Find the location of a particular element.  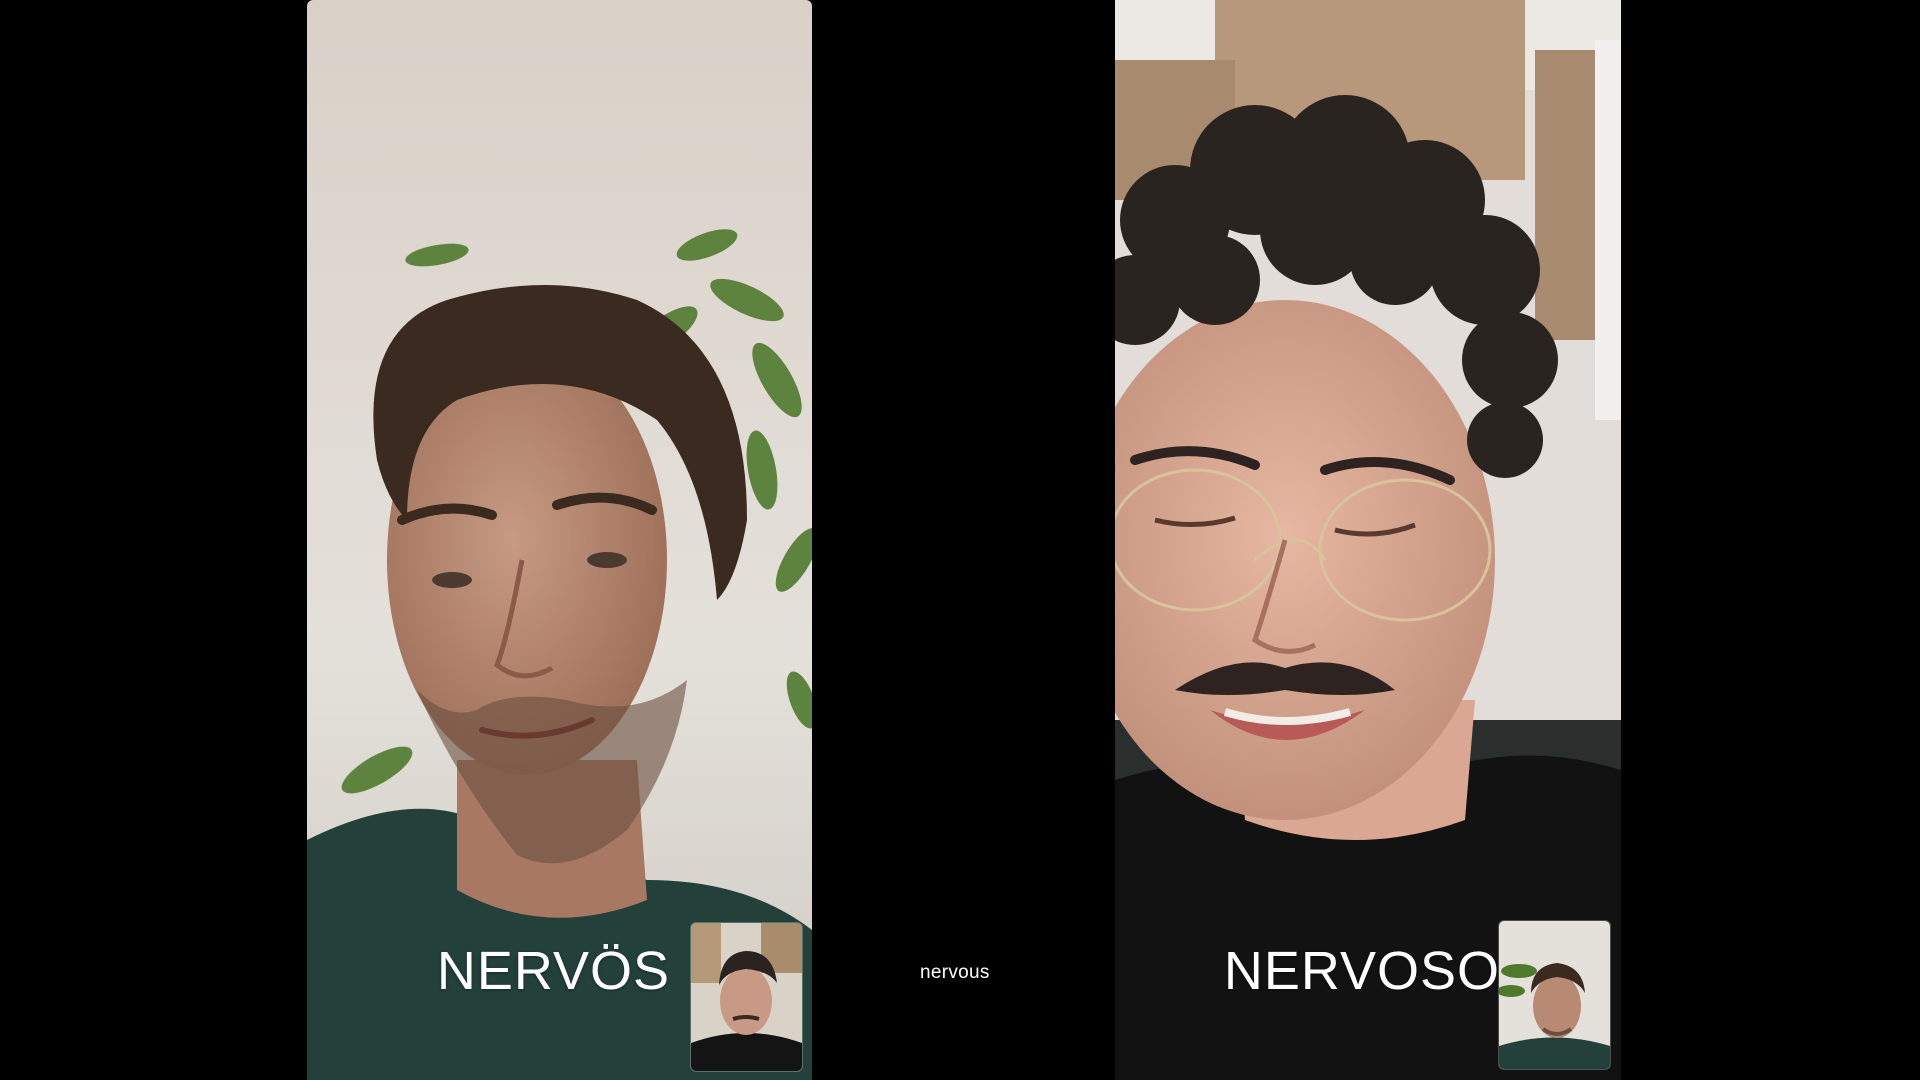

self-view-thumbnail-right is located at coordinates (1554, 995).